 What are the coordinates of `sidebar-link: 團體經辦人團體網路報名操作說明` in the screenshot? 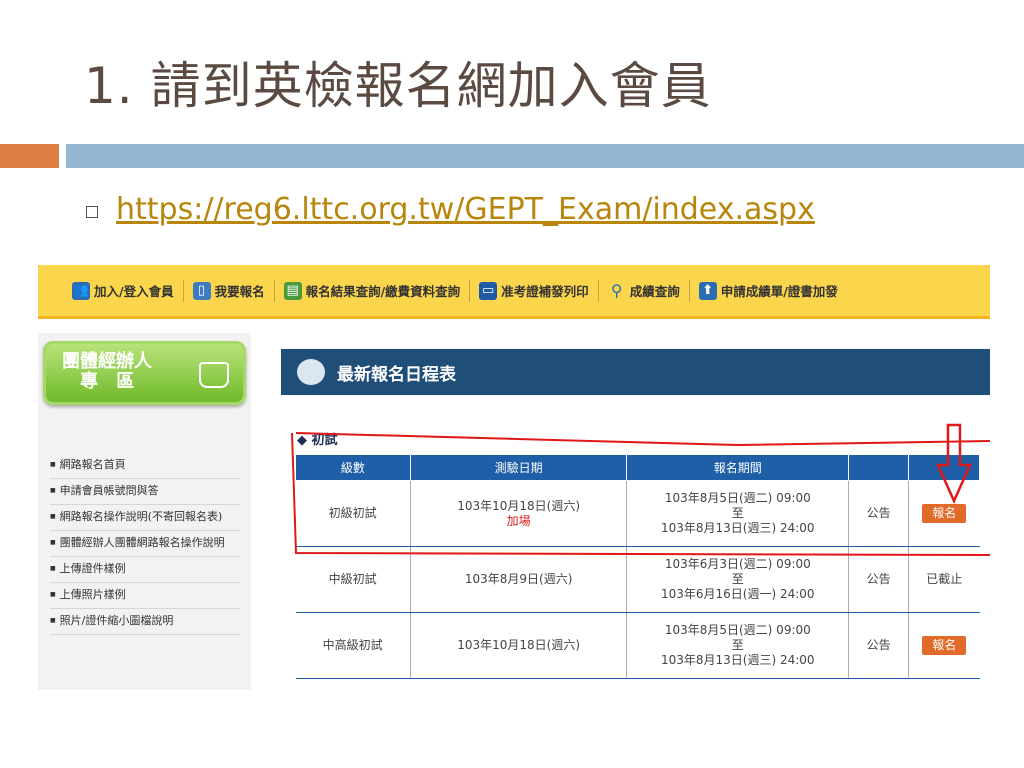 It's located at (145, 544).